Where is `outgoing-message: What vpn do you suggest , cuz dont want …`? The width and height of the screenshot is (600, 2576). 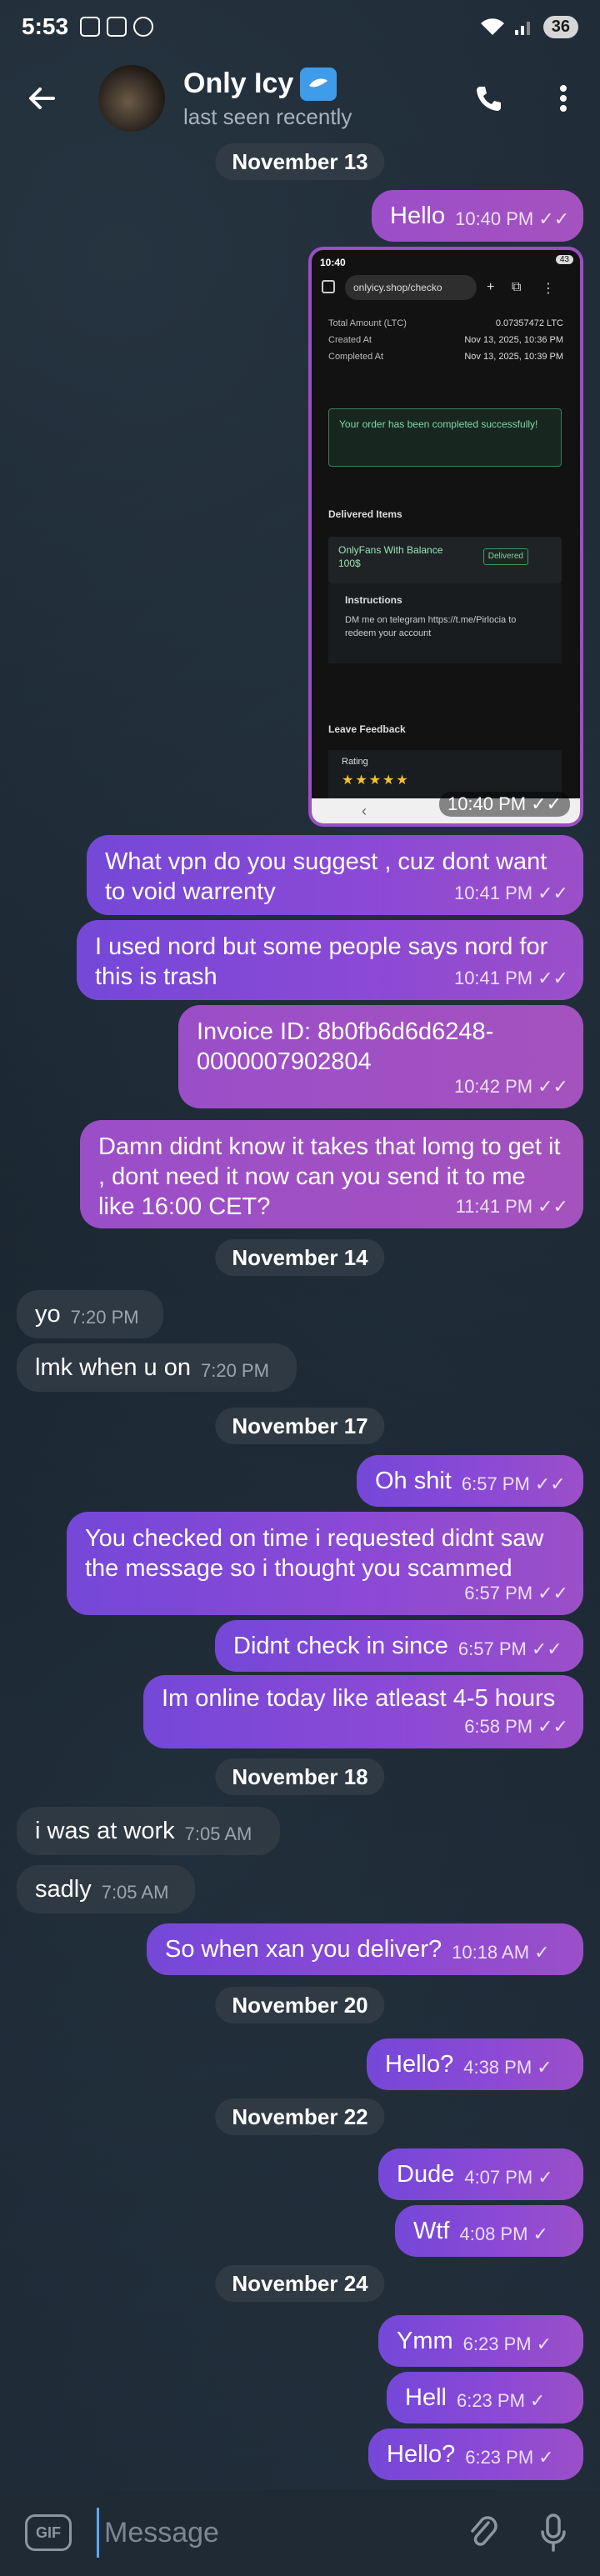
outgoing-message: What vpn do you suggest , cuz dont want … is located at coordinates (335, 875).